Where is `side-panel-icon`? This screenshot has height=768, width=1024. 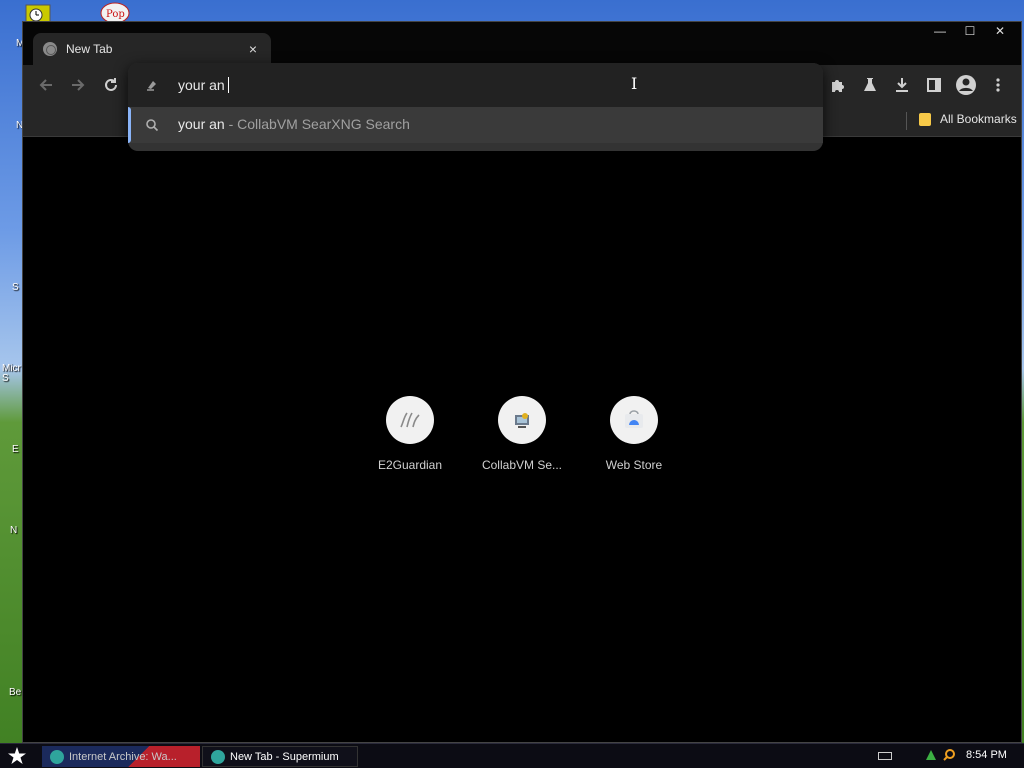 side-panel-icon is located at coordinates (934, 85).